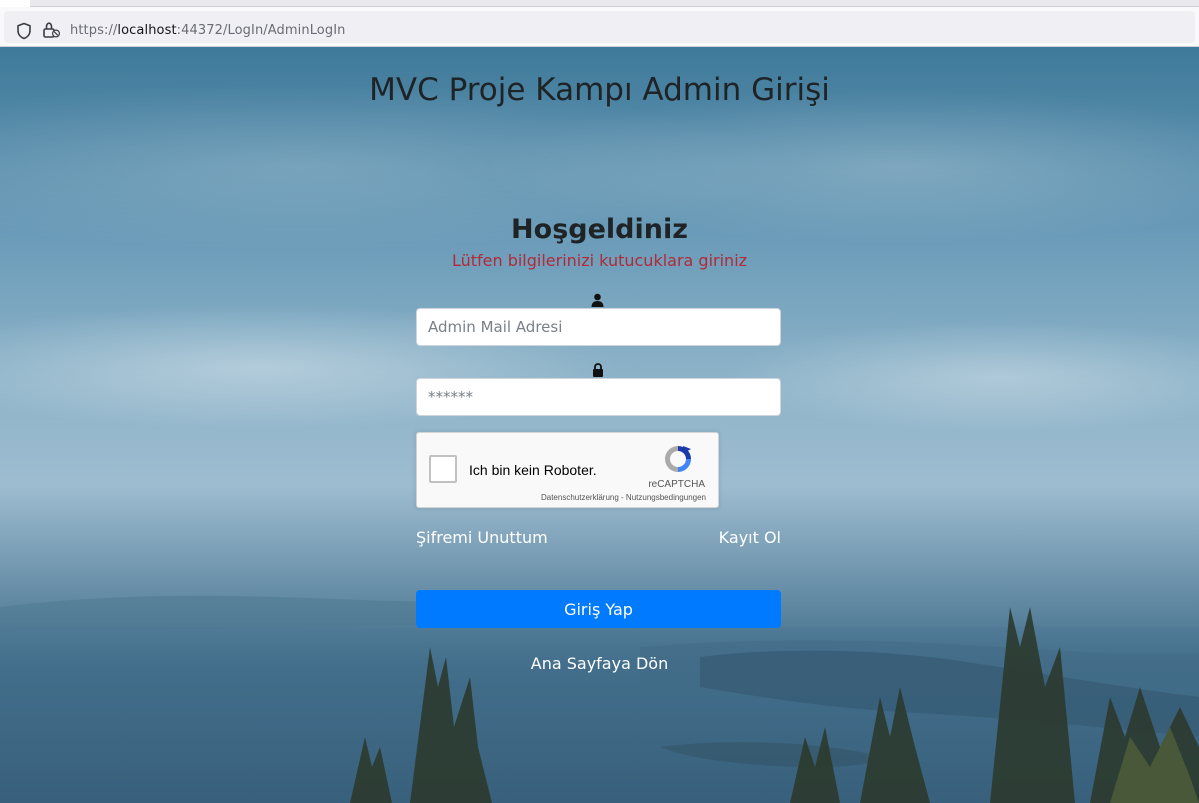  I want to click on recaptcha-brand: reCAPTCHA, so click(676, 484).